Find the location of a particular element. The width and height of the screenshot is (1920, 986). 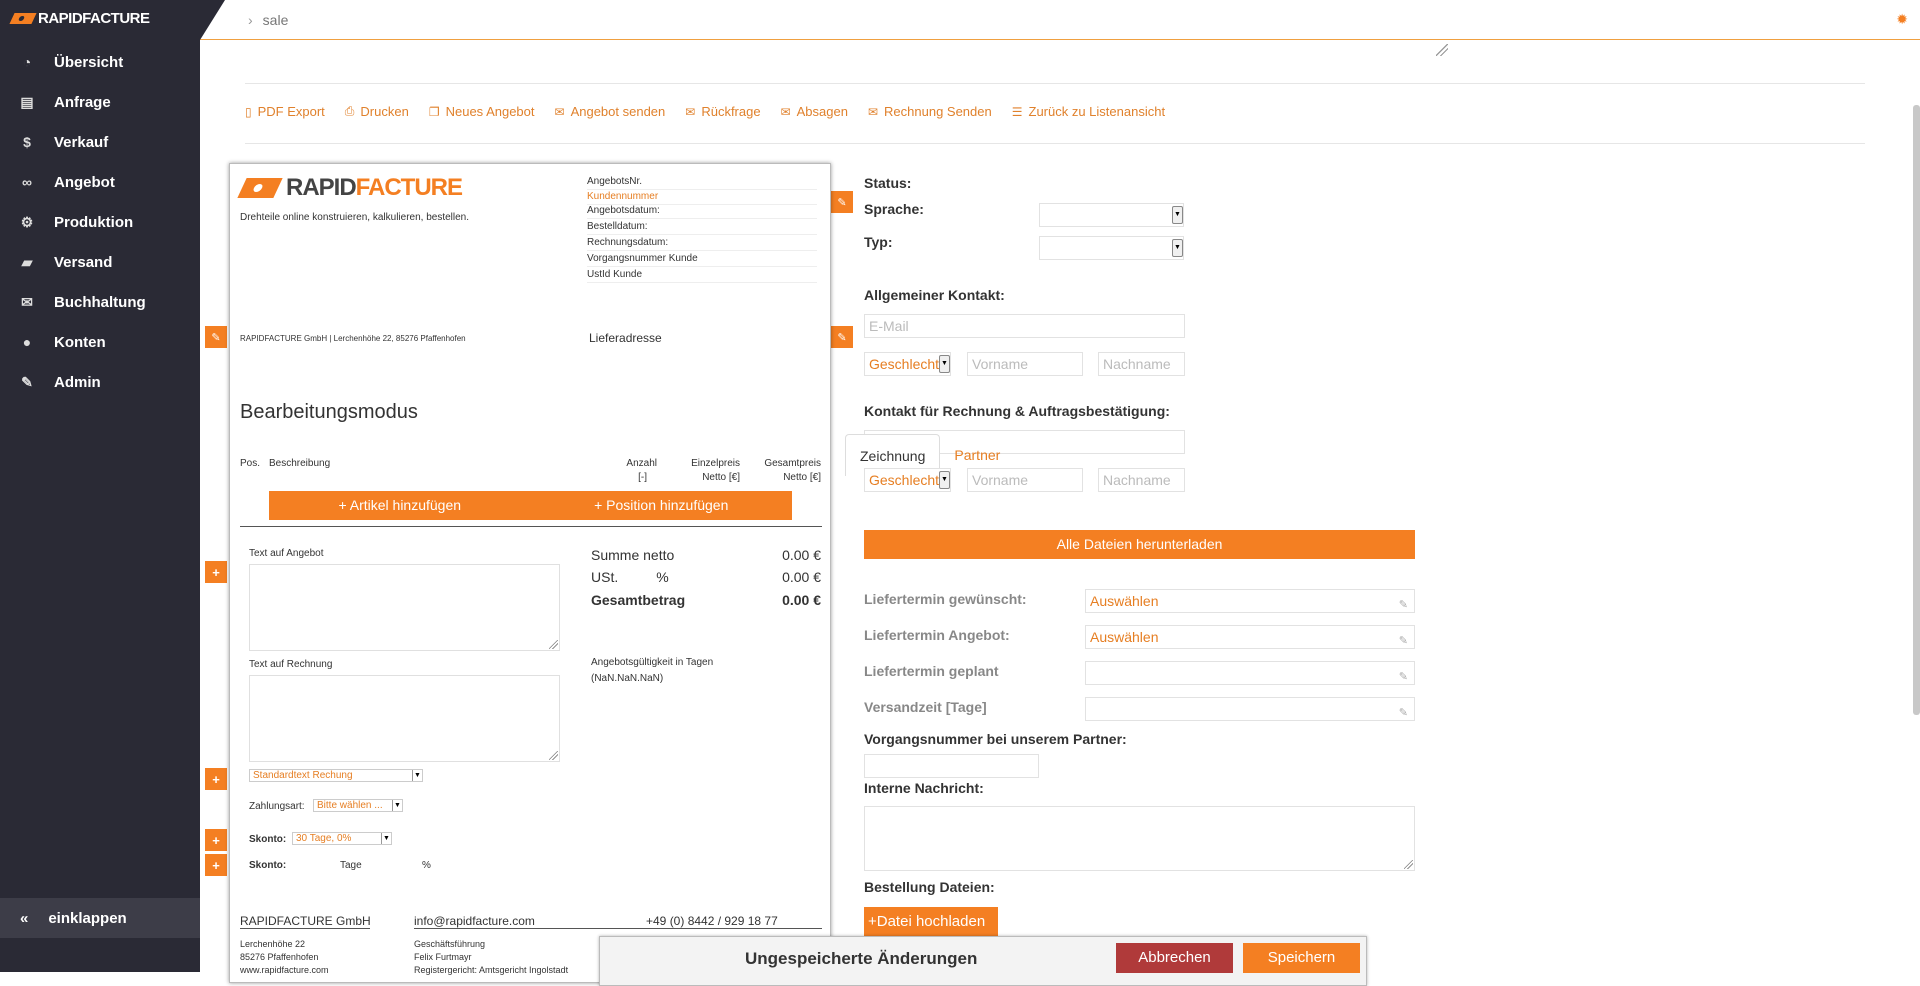

sidebar-item-verkauf: $ Verkauf is located at coordinates (100, 142).